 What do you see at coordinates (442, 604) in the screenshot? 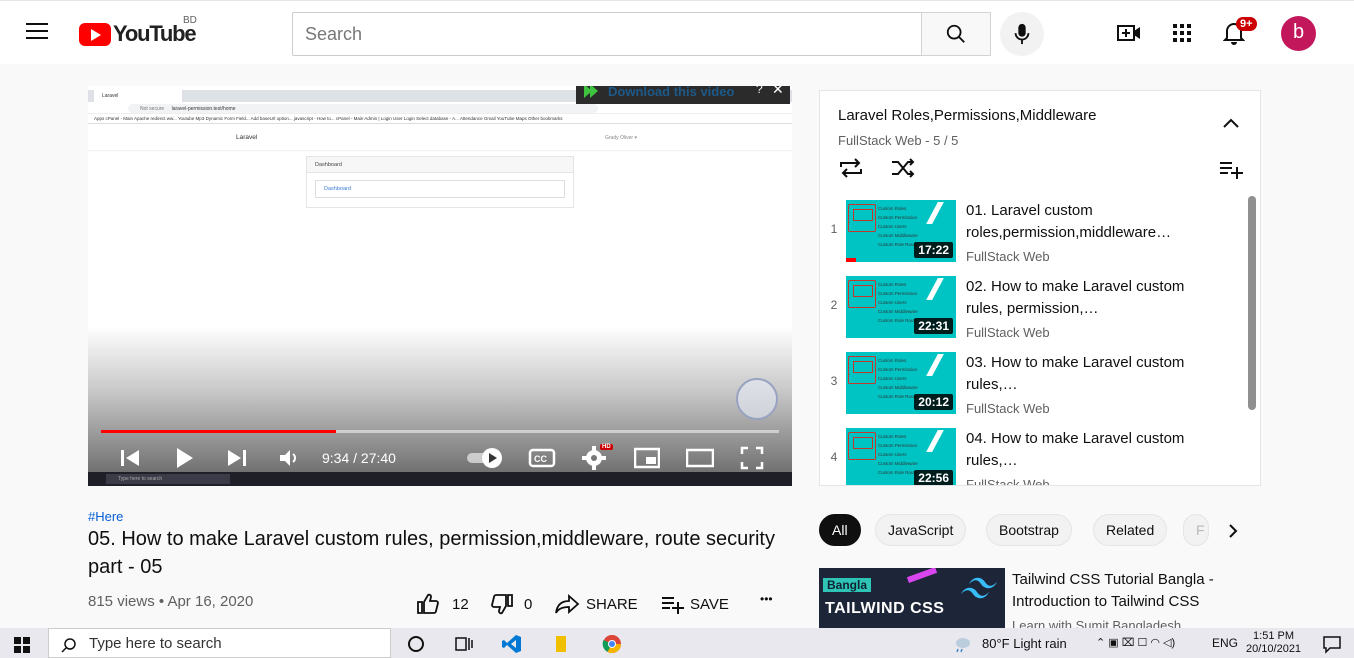
I see `like-button: 12` at bounding box center [442, 604].